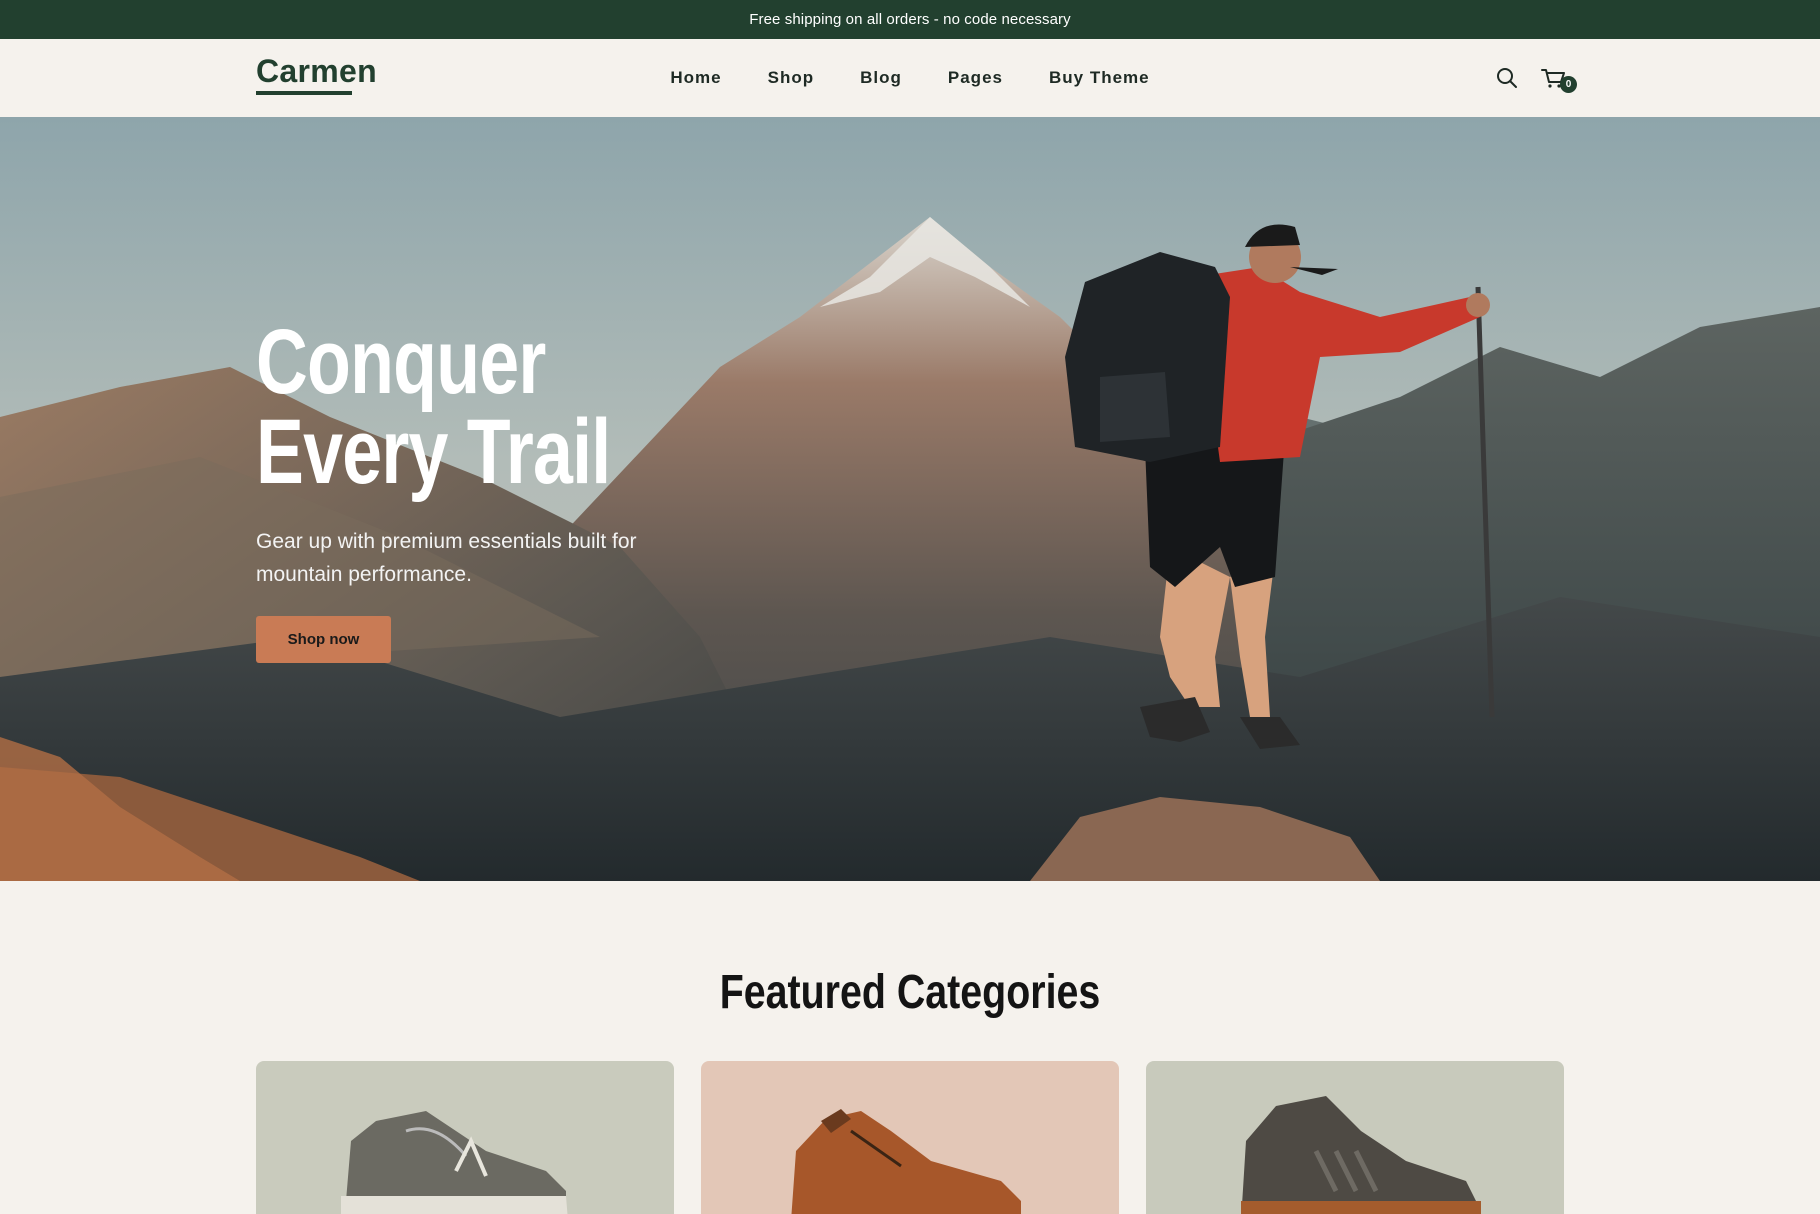 This screenshot has height=1214, width=1820. I want to click on nav-pages: Pages, so click(975, 78).